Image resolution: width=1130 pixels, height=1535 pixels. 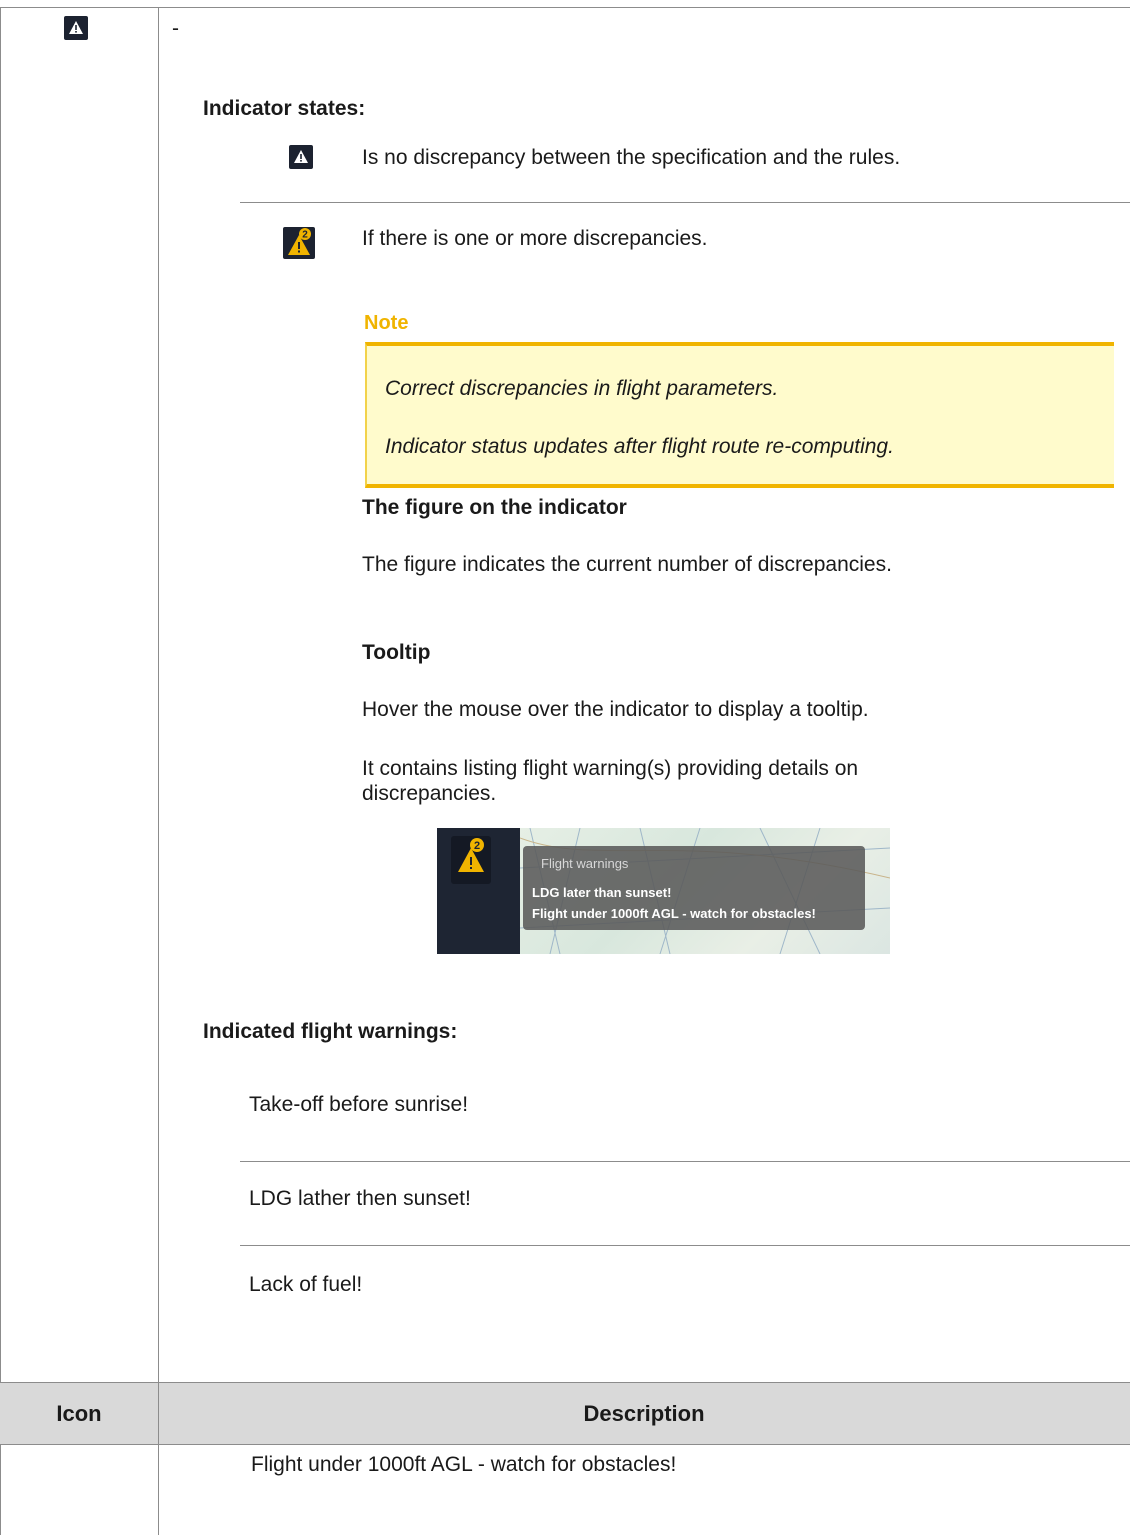 What do you see at coordinates (158, 771) in the screenshot?
I see `icon-column-divider` at bounding box center [158, 771].